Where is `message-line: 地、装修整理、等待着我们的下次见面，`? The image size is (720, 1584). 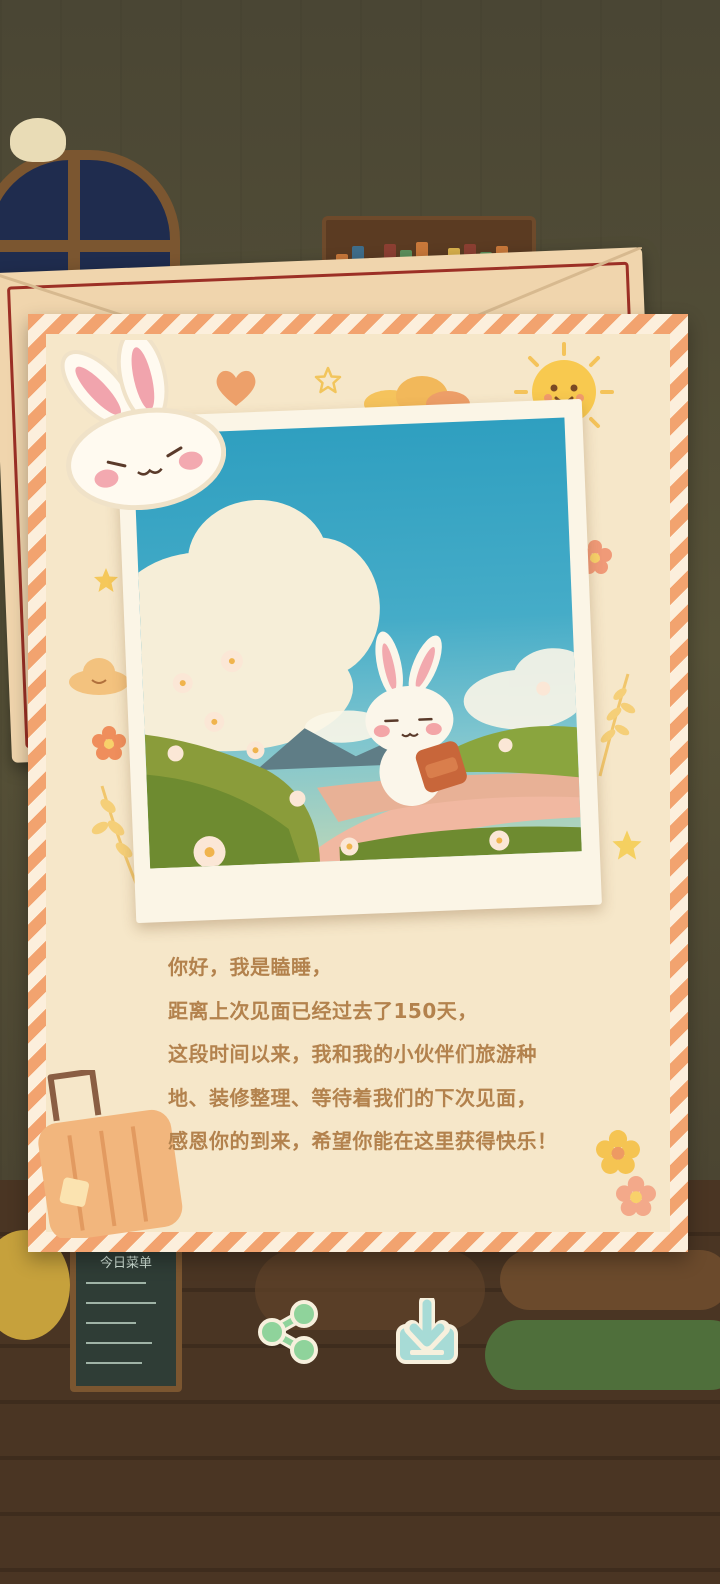 message-line: 地、装修整理、等待着我们的下次见面， is located at coordinates (352, 1097).